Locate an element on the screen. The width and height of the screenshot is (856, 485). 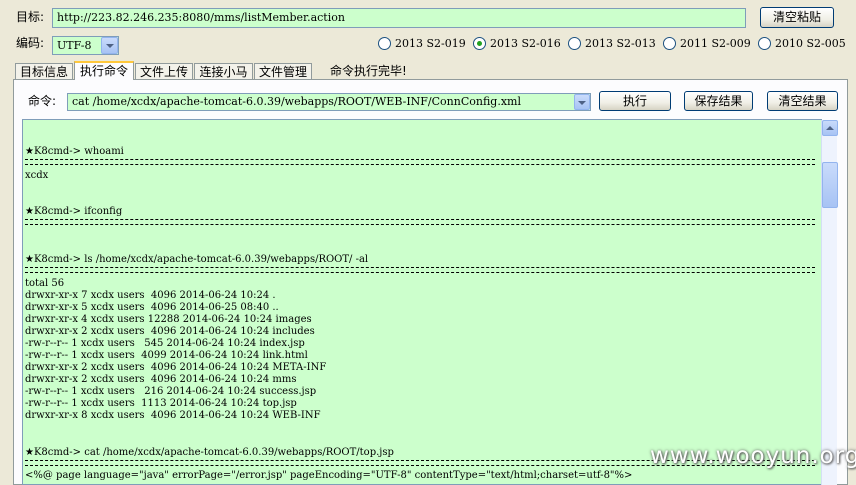
scroll-up-button is located at coordinates (830, 128).